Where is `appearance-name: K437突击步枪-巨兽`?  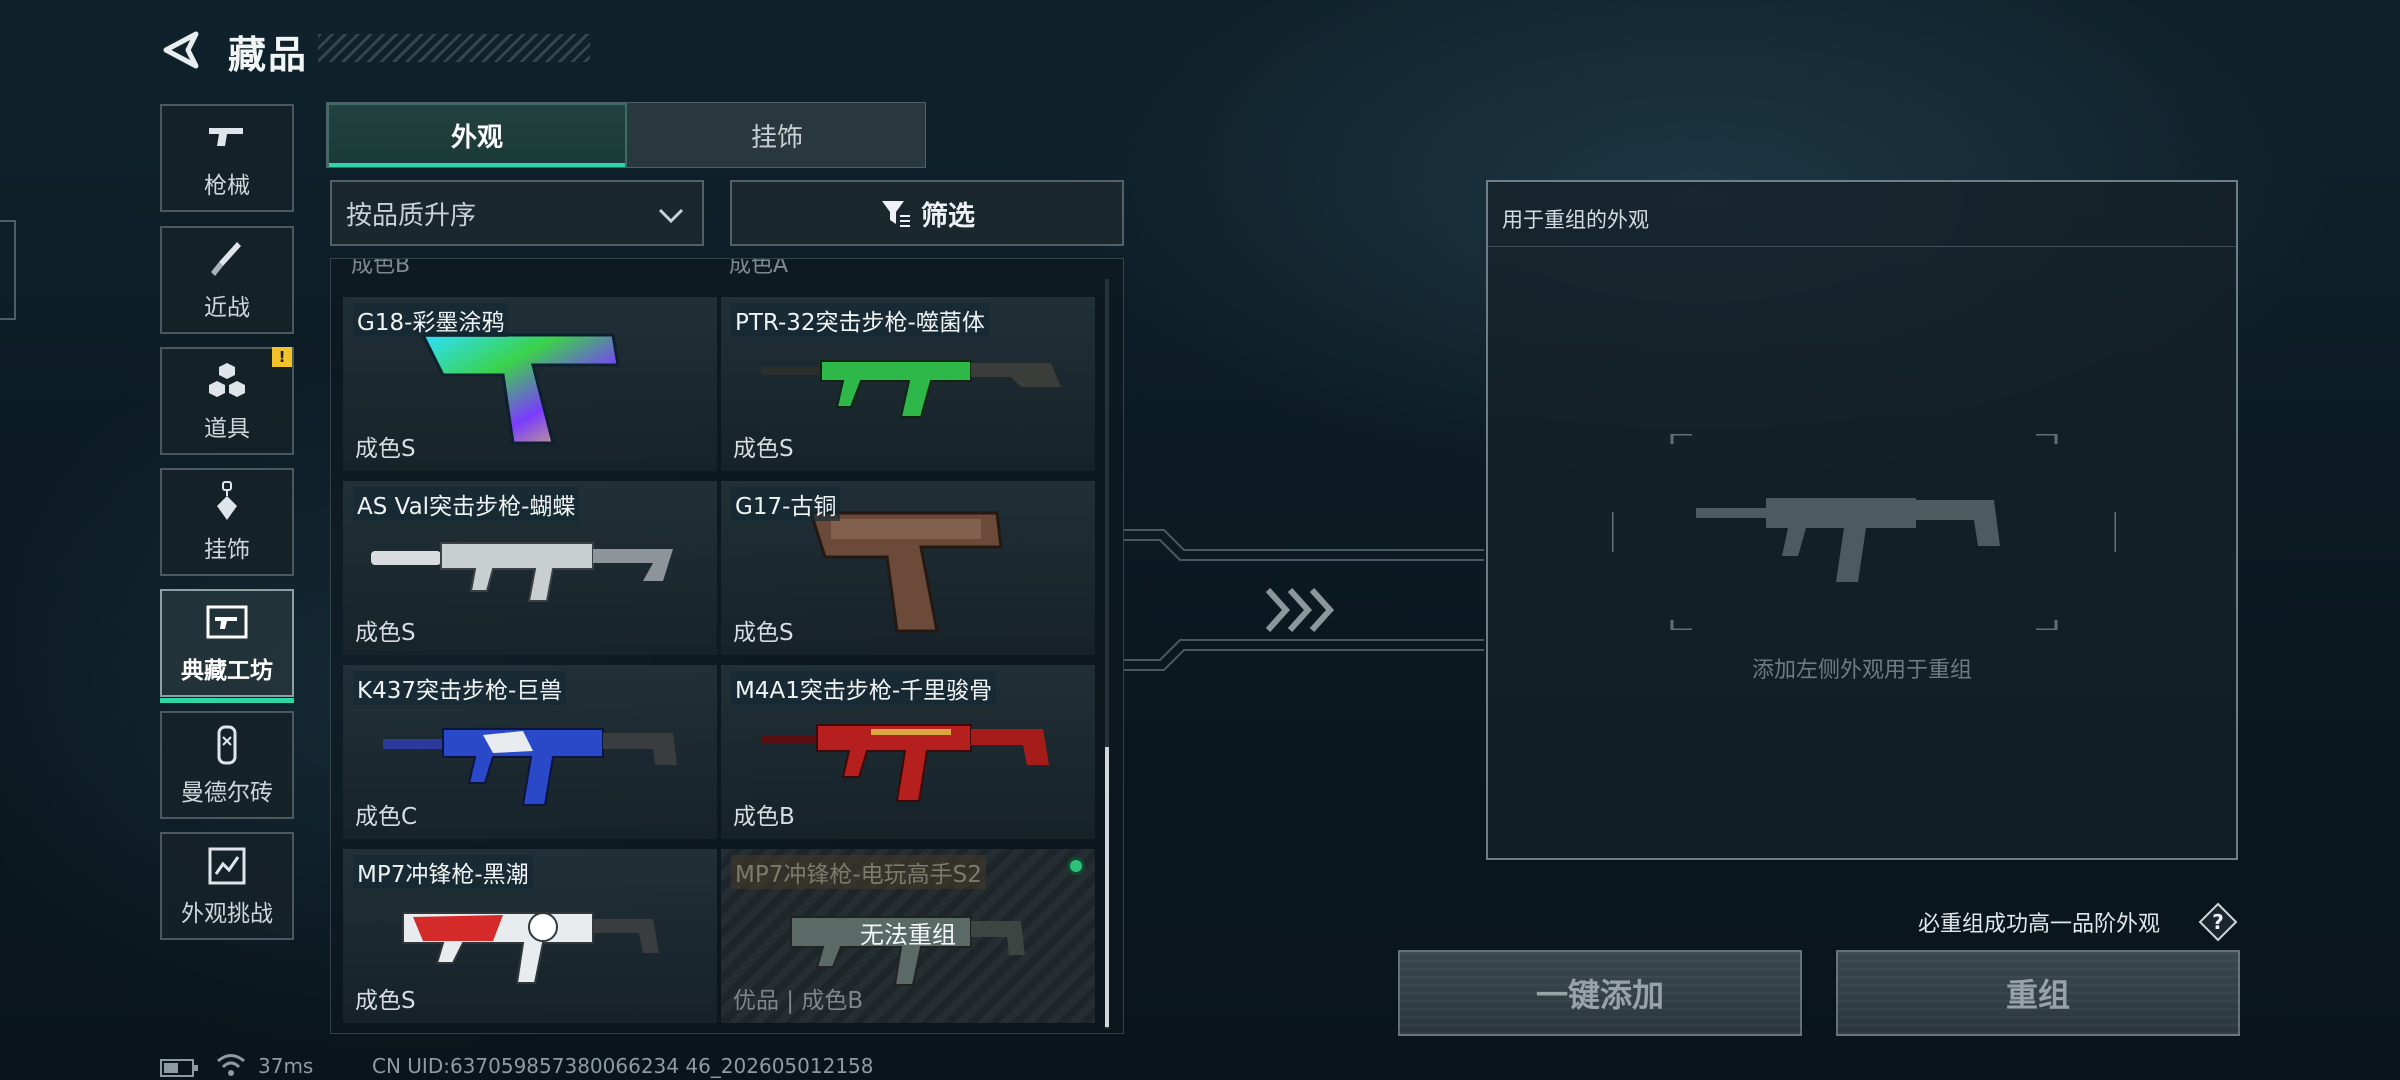
appearance-name: K437突击步枪-巨兽 is located at coordinates (460, 688).